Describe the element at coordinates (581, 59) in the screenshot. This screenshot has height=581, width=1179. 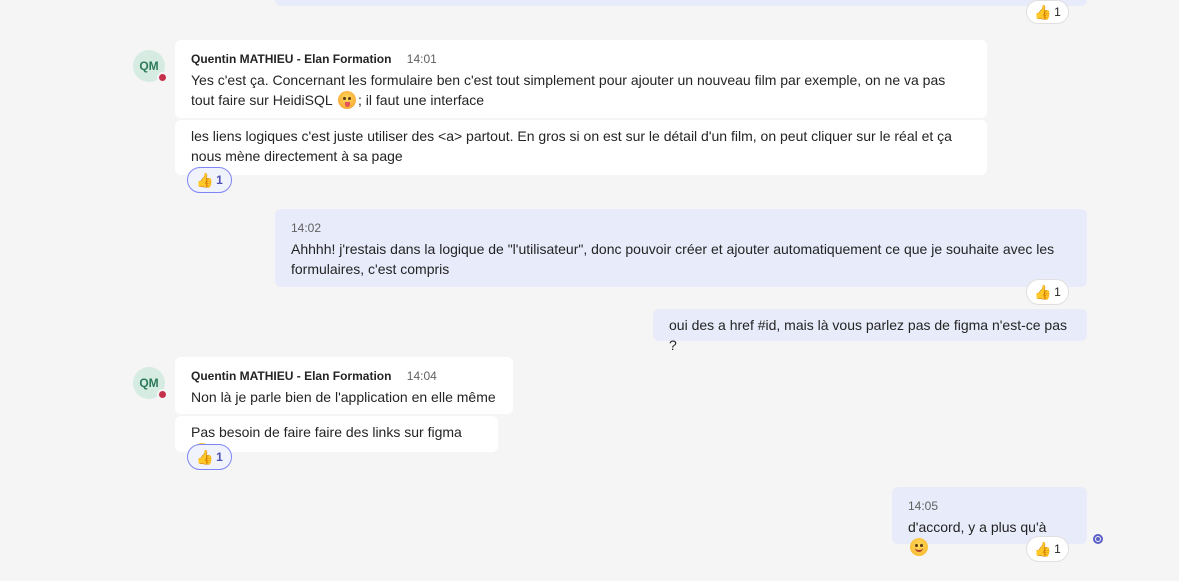
I see `message-header: Quentin MATHIEU - Elan Formation 14:01` at that location.